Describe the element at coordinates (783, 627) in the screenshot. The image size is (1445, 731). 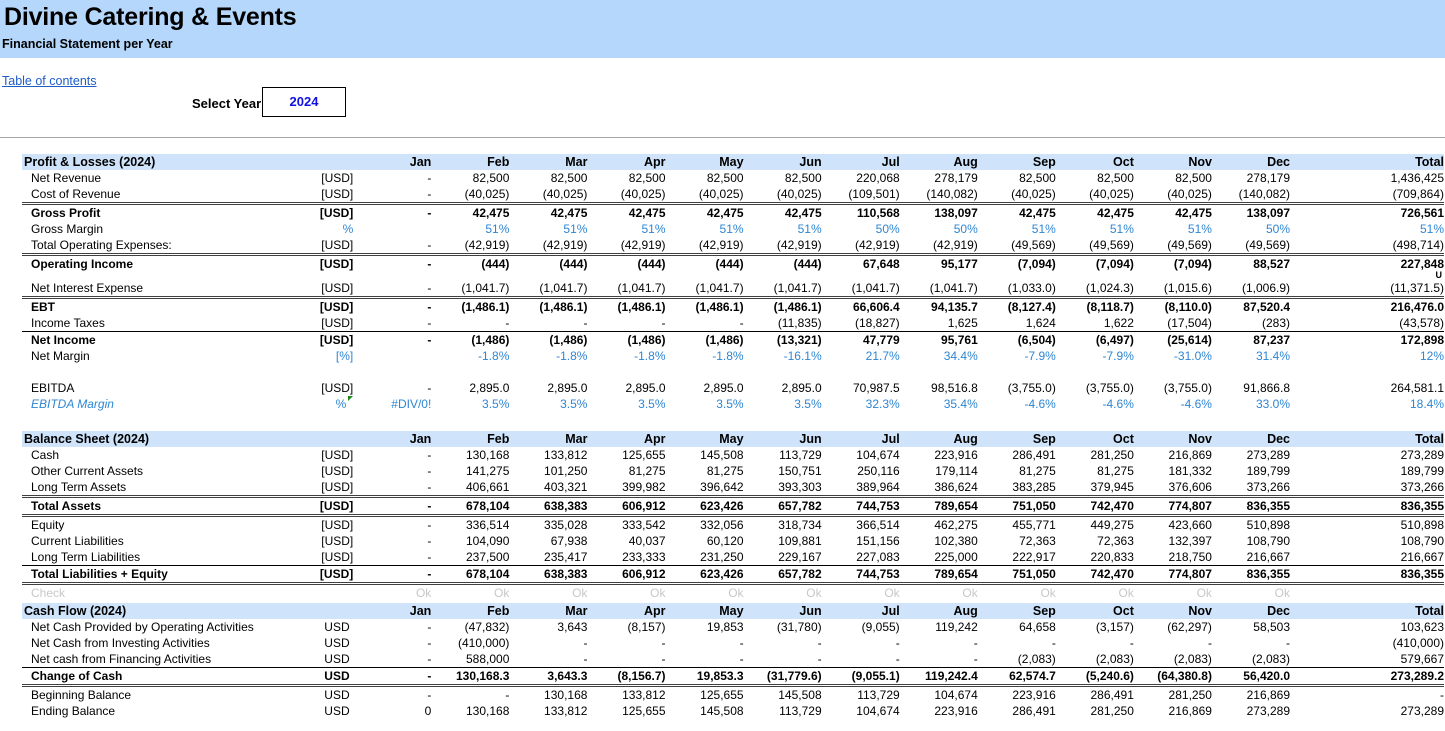
I see `cell-value: (31,780)` at that location.